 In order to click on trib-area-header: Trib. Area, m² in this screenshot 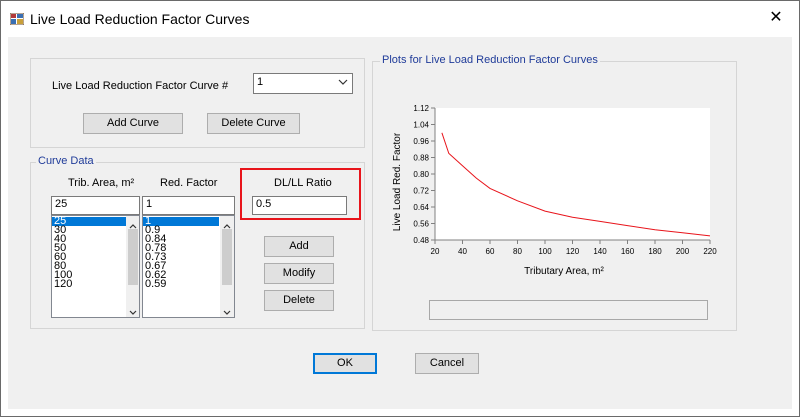, I will do `click(101, 183)`.